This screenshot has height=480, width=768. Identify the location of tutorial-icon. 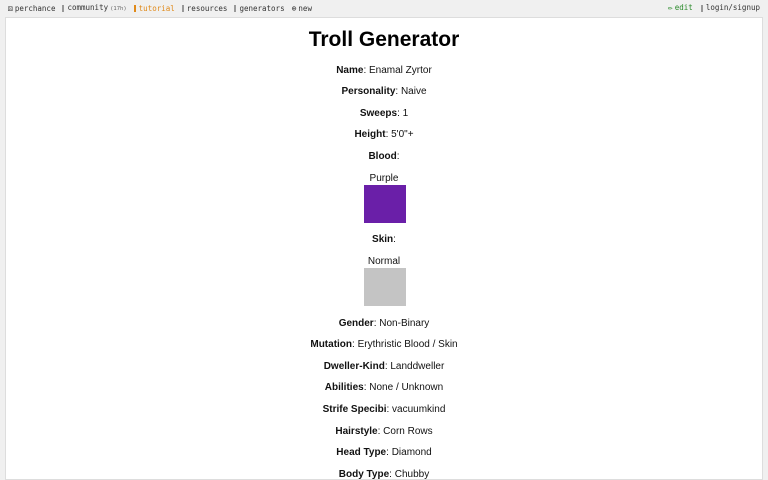
(134, 8).